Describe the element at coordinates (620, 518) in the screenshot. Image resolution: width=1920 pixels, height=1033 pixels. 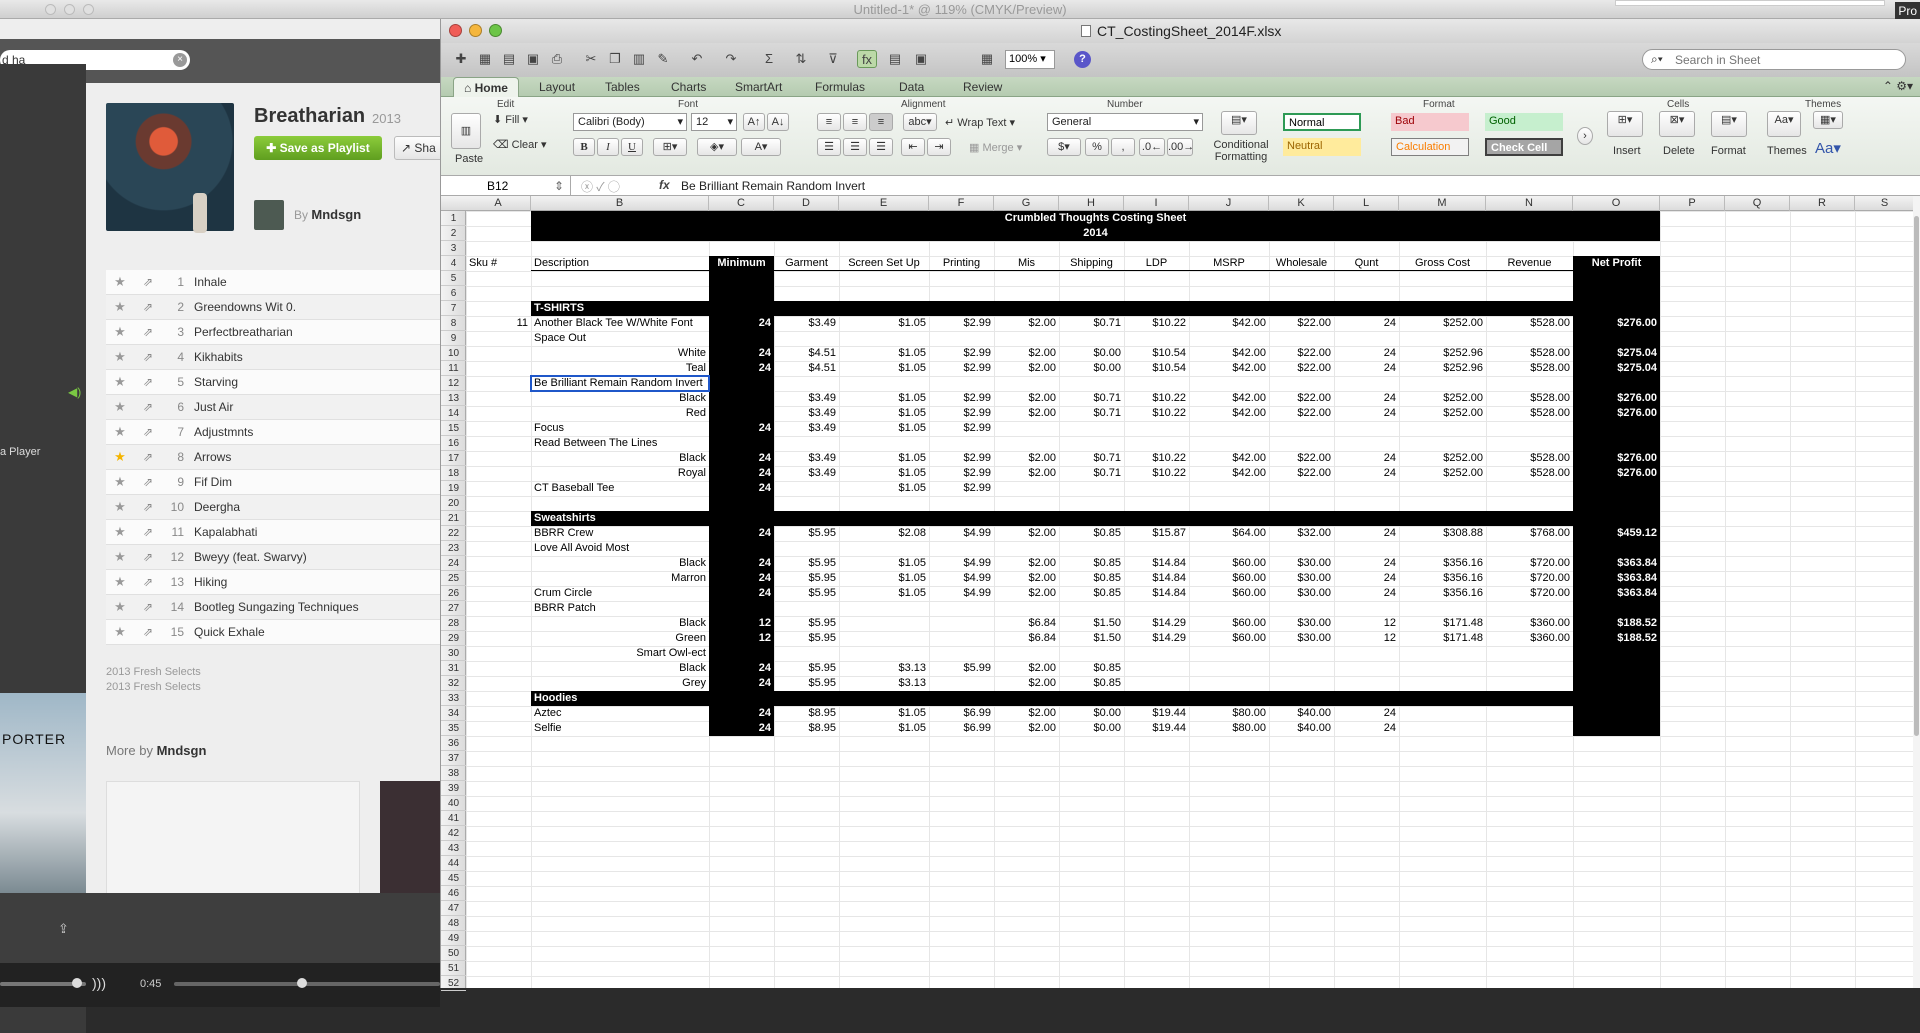
I see `section-label: Sweatshirts` at that location.